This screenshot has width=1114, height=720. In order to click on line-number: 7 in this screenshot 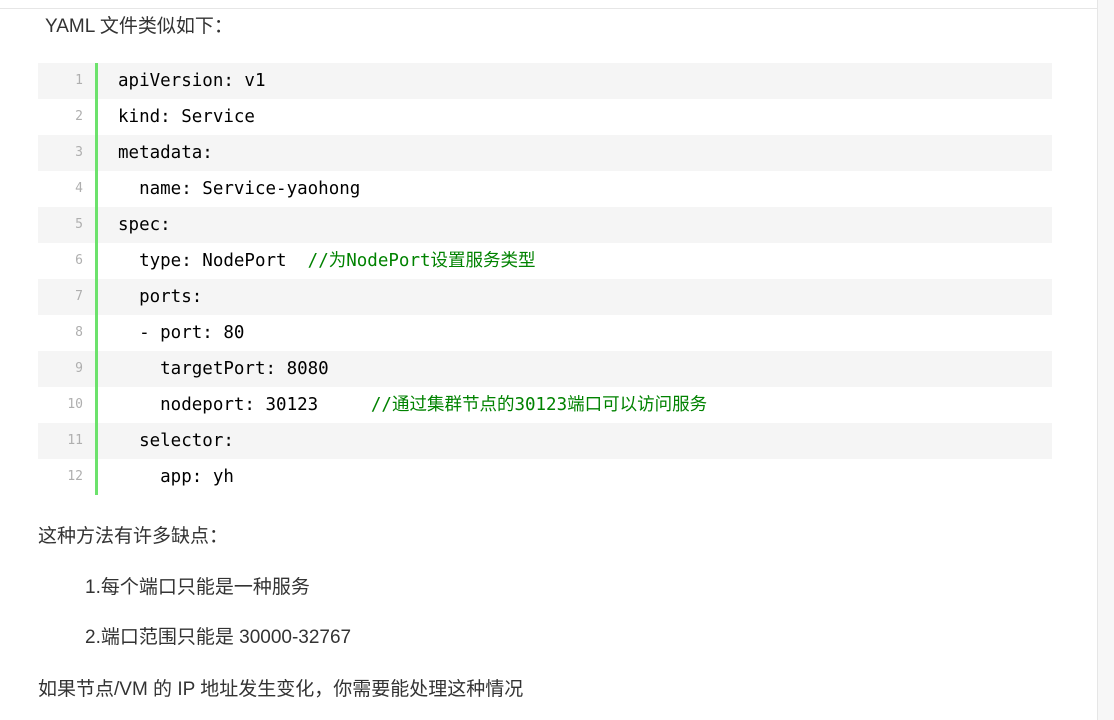, I will do `click(79, 296)`.